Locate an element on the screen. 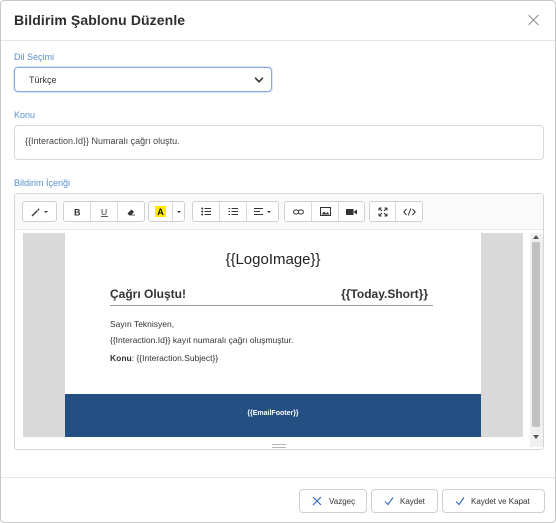  heading-divider is located at coordinates (271, 305).